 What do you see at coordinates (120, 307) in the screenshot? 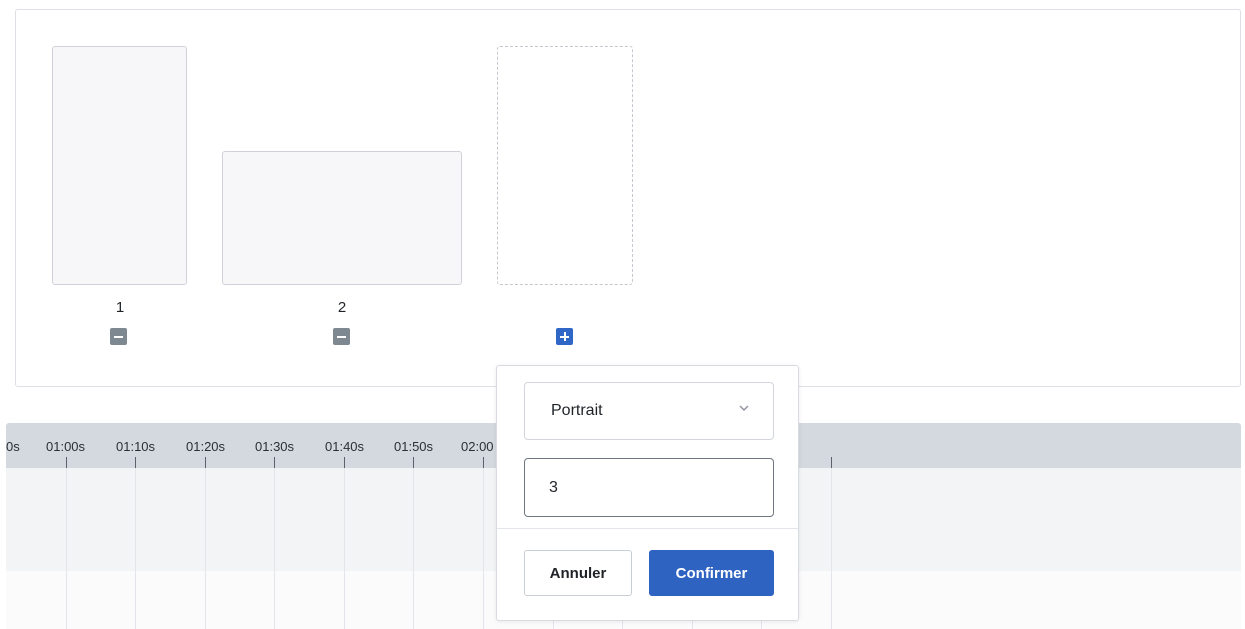
I see `frame-1-label: 1` at bounding box center [120, 307].